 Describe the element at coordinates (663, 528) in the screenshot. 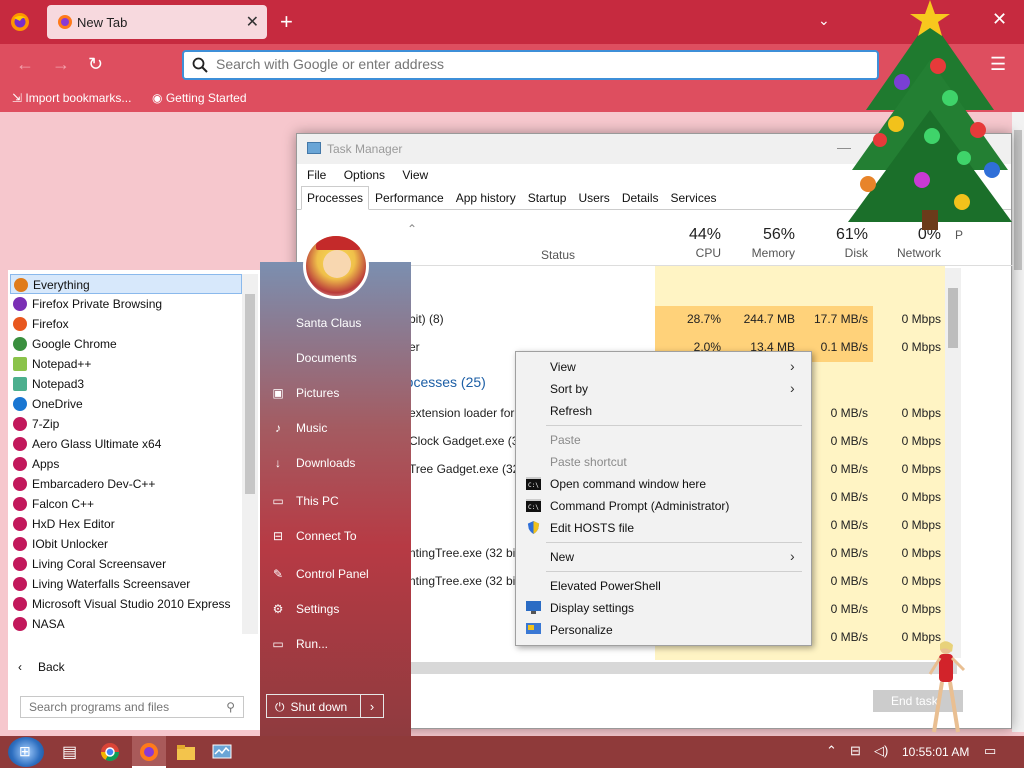

I see `menu-item-edit-hosts: Edit HOSTS file` at that location.